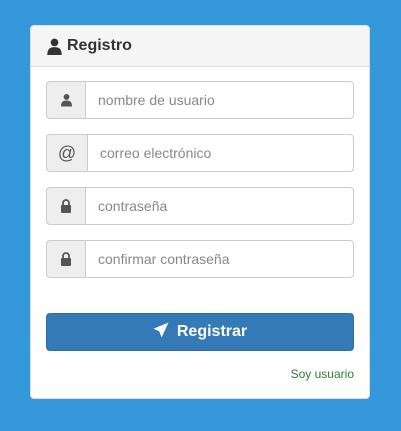 Image resolution: width=401 pixels, height=431 pixels. What do you see at coordinates (322, 374) in the screenshot?
I see `login-link: Soy usuario` at bounding box center [322, 374].